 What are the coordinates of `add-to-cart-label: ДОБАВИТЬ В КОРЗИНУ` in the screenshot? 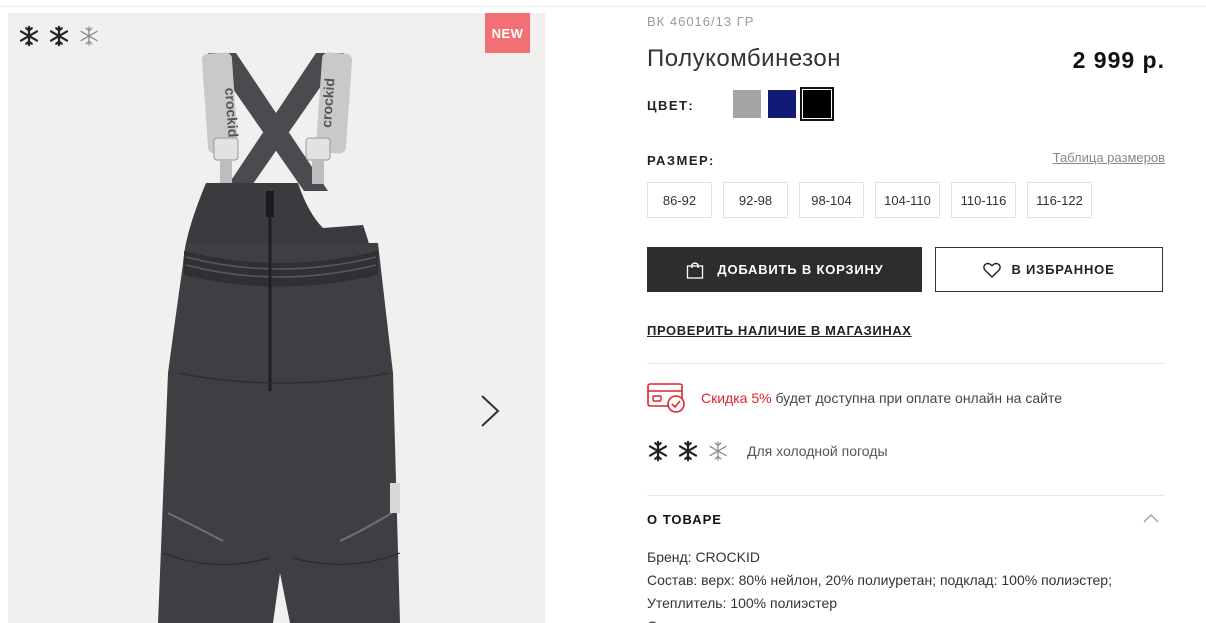 It's located at (800, 269).